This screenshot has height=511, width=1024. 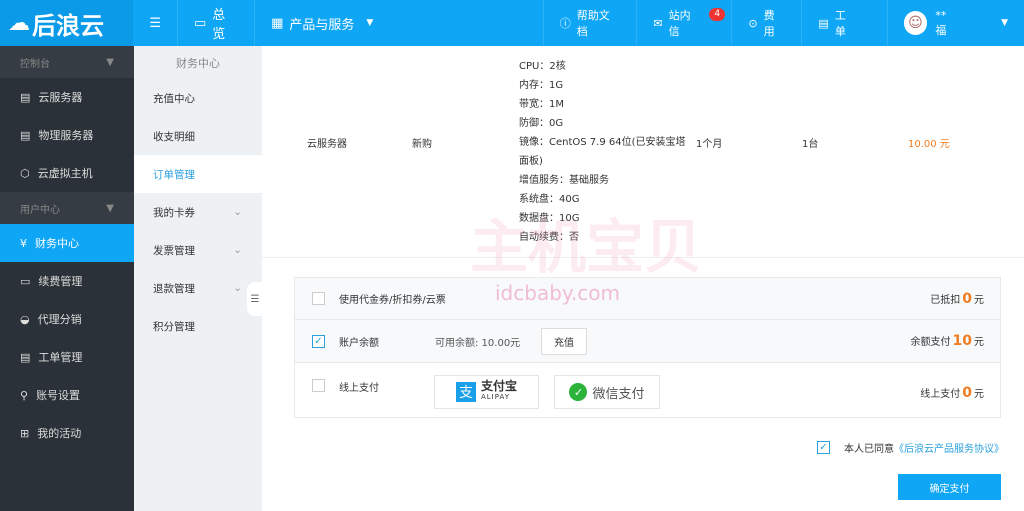 I want to click on order-type: 新购, so click(x=422, y=144).